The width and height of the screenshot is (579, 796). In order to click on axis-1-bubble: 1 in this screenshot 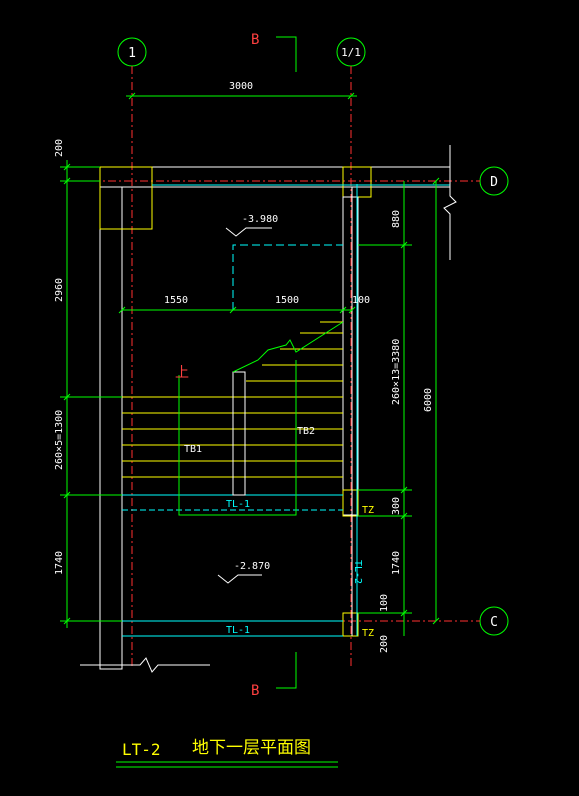, I will do `click(132, 52)`.